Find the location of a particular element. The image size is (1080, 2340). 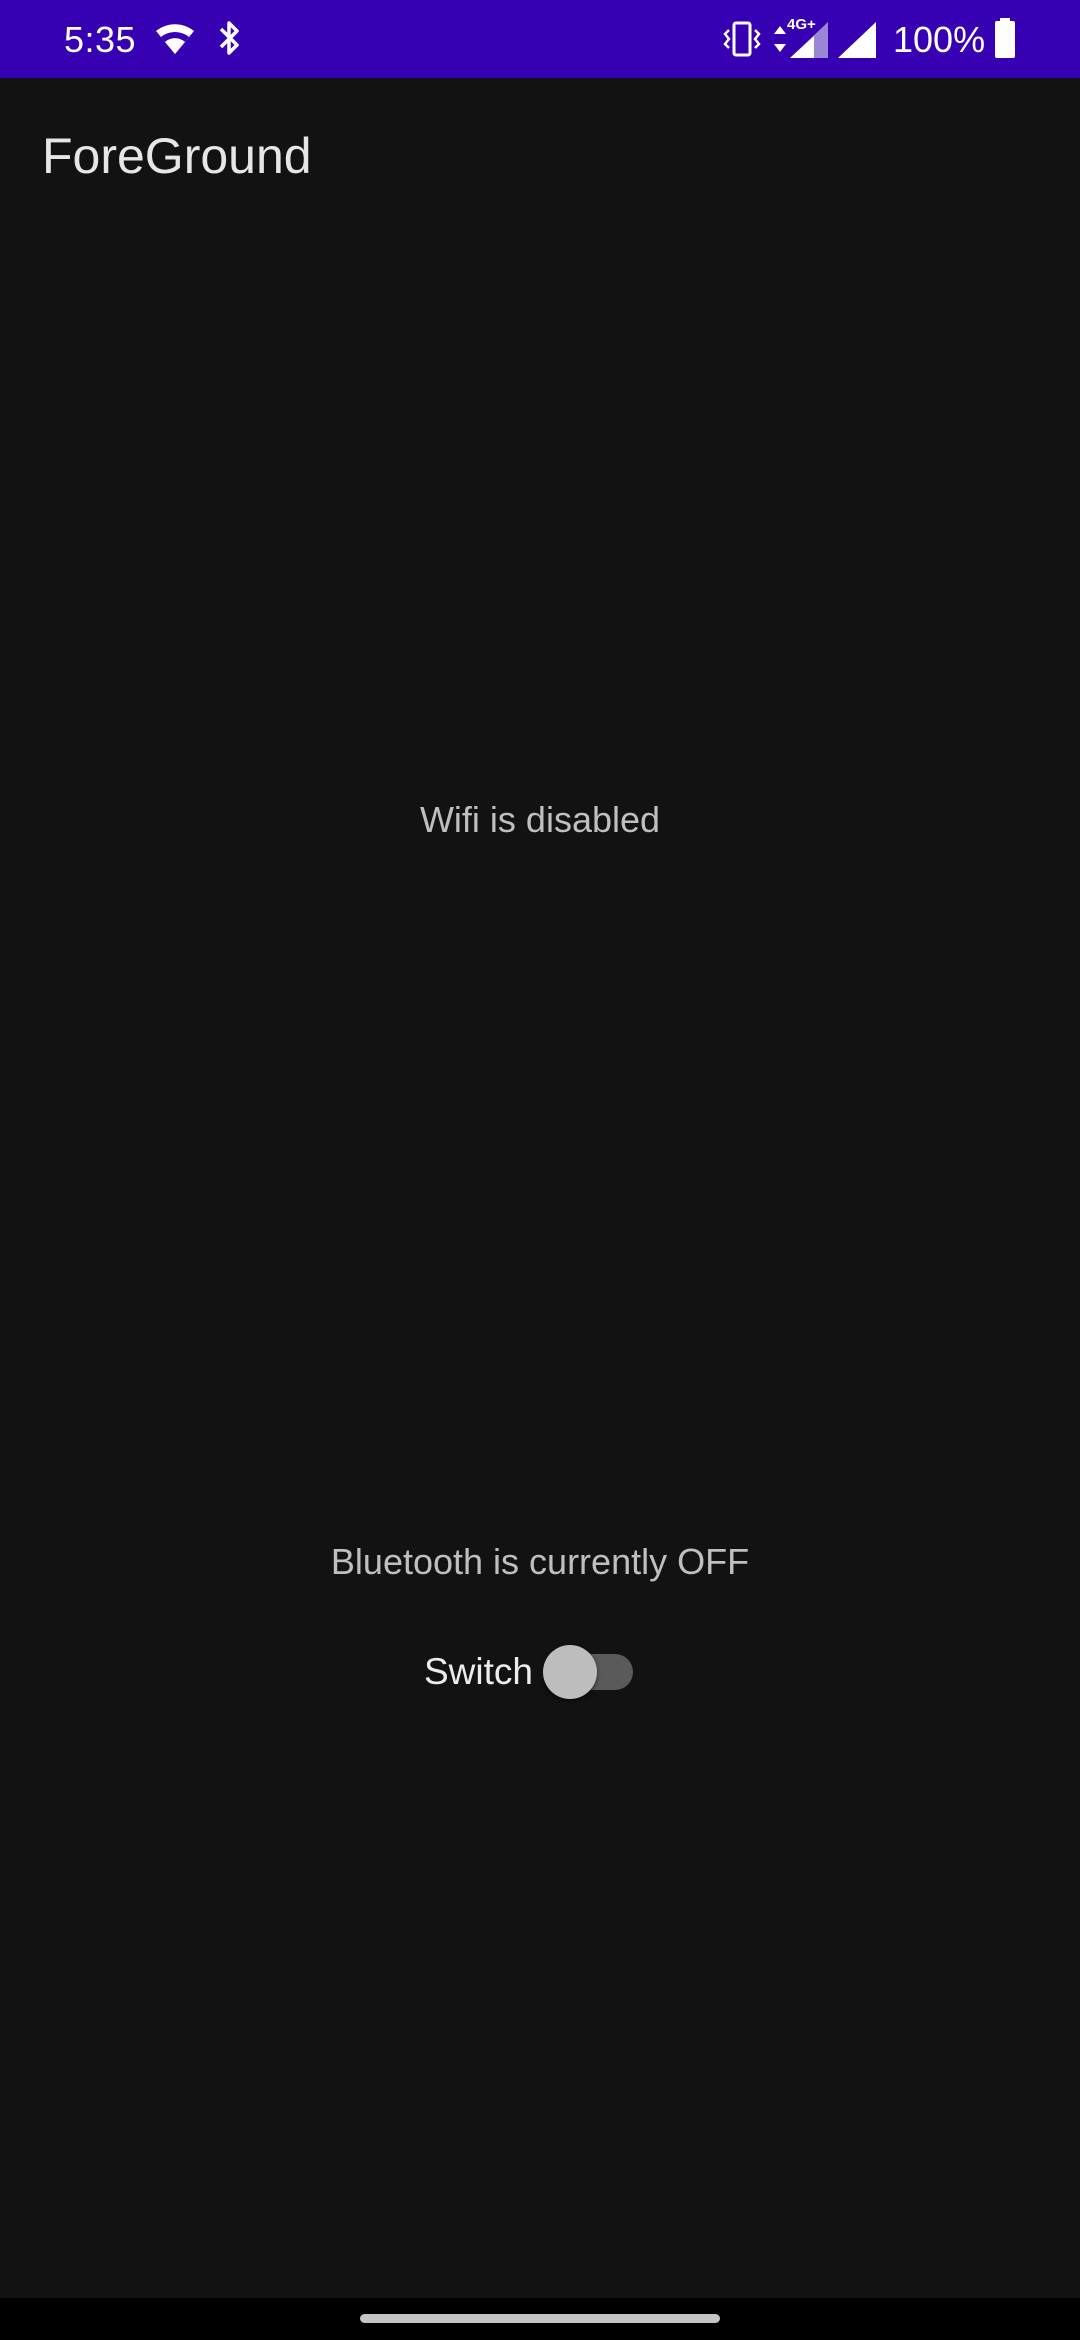

switch-label: Switch is located at coordinates (478, 1671).